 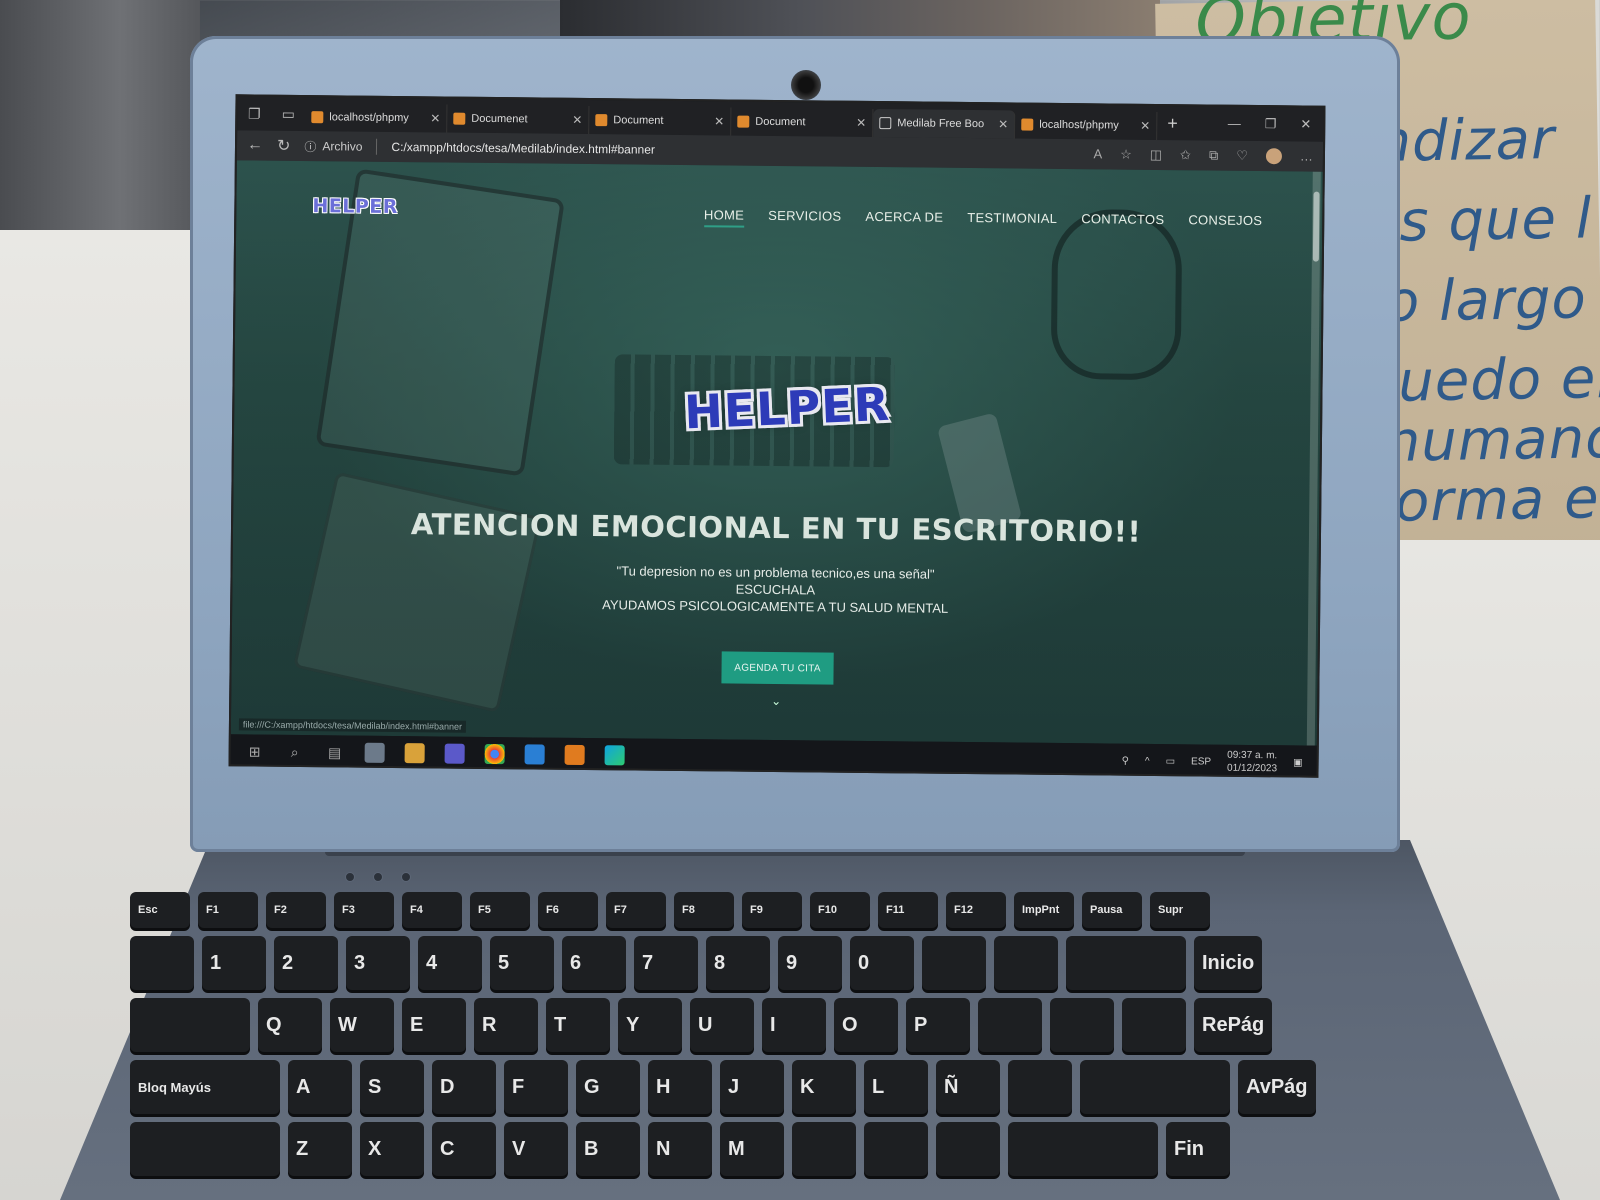 What do you see at coordinates (794, 1025) in the screenshot?
I see `key: I` at bounding box center [794, 1025].